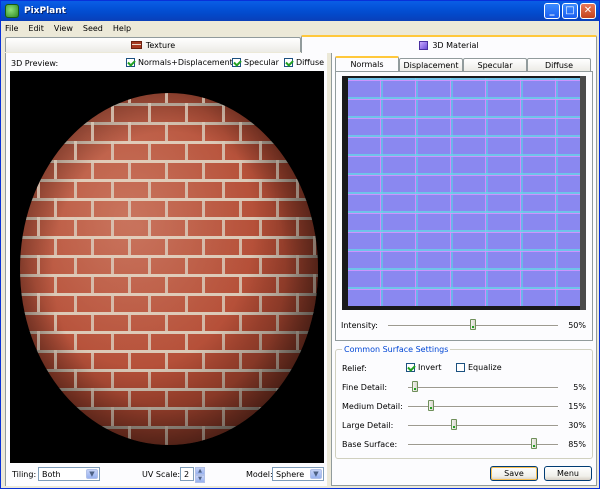  I want to click on tiling-label: Tiling:, so click(24, 474).